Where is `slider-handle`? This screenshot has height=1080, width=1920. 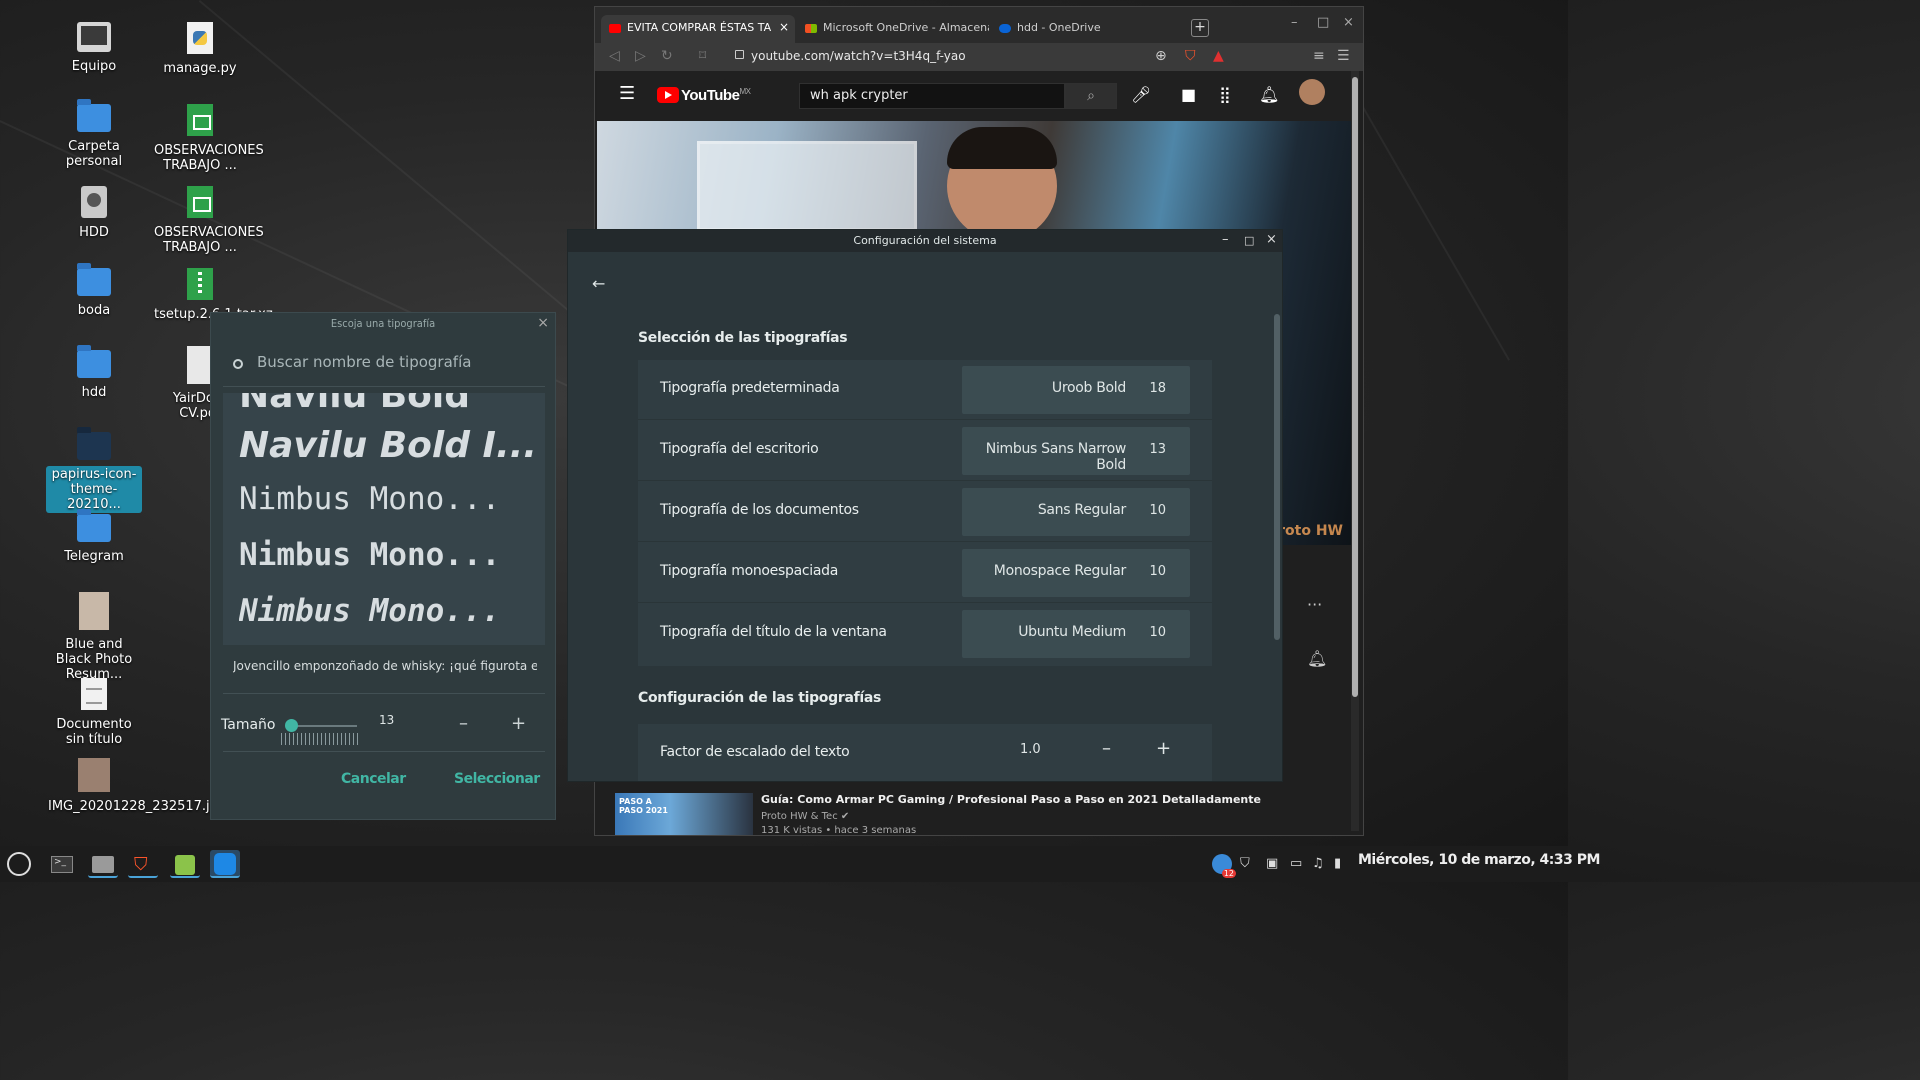
slider-handle is located at coordinates (292, 725).